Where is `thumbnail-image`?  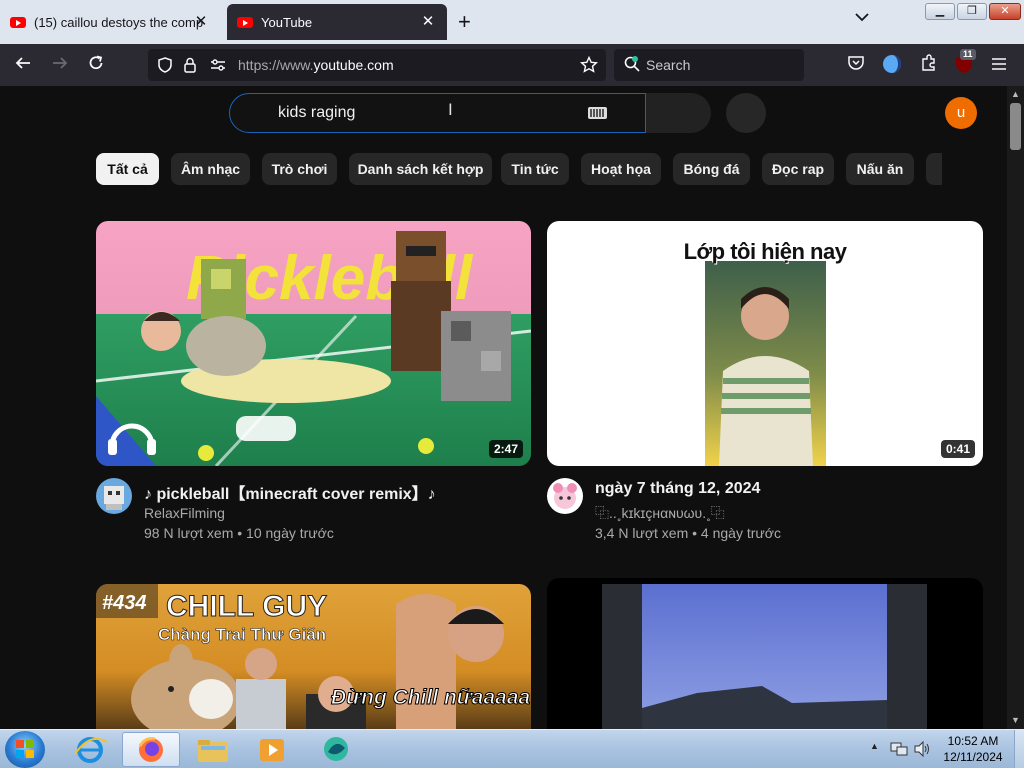 thumbnail-image is located at coordinates (764, 656).